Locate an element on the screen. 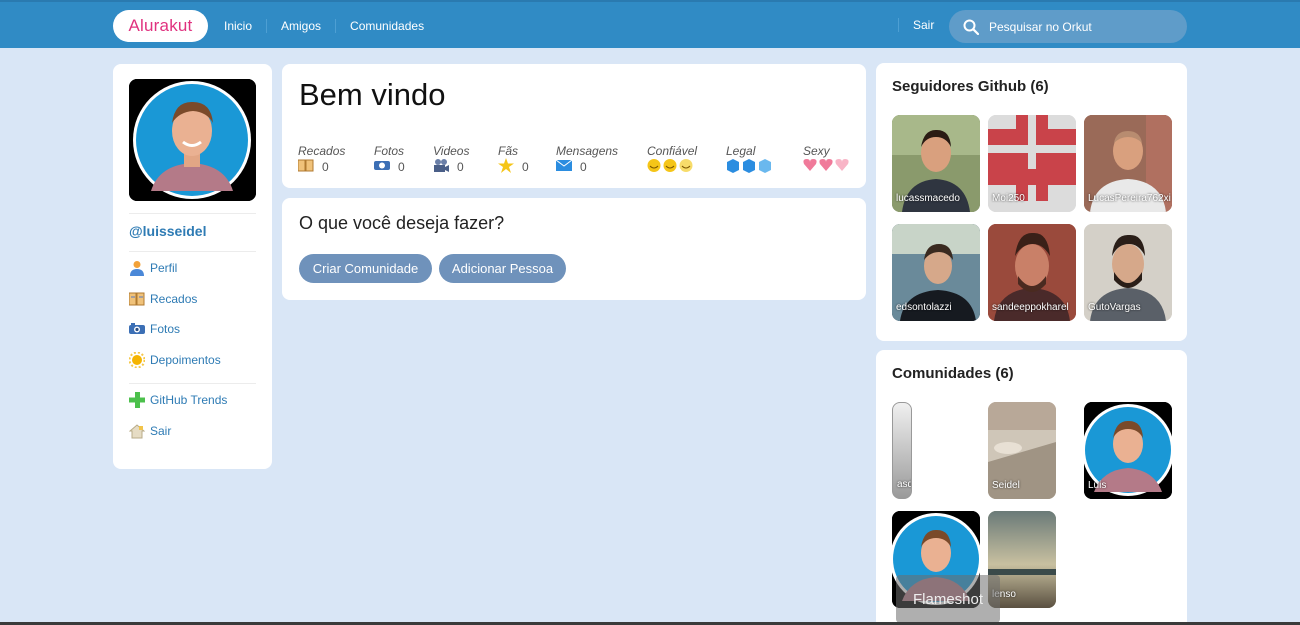 Image resolution: width=1300 pixels, height=625 pixels. logout-link: Sair is located at coordinates (916, 25).